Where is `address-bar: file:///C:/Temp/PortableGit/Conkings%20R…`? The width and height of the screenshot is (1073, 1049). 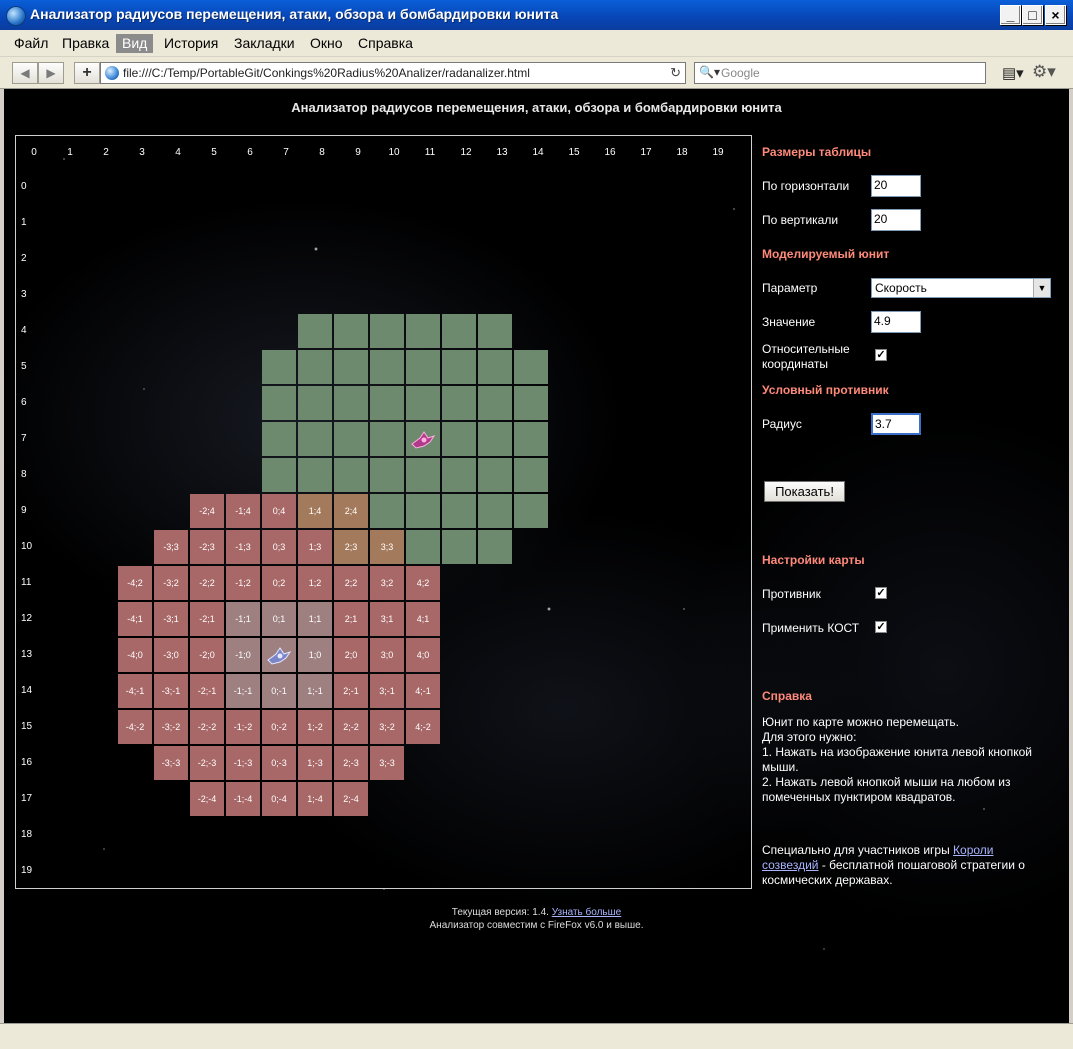 address-bar: file:///C:/Temp/PortableGit/Conkings%20R… is located at coordinates (393, 73).